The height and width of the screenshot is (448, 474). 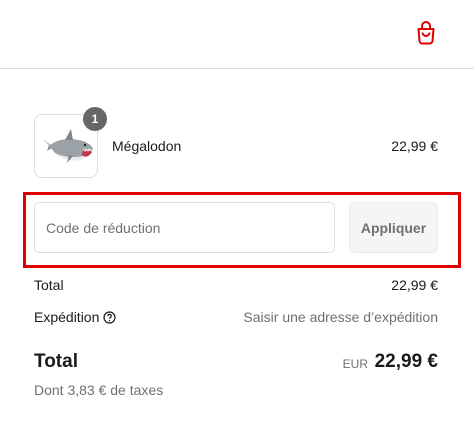 I want to click on shipping-label-group: Expédition, so click(x=75, y=317).